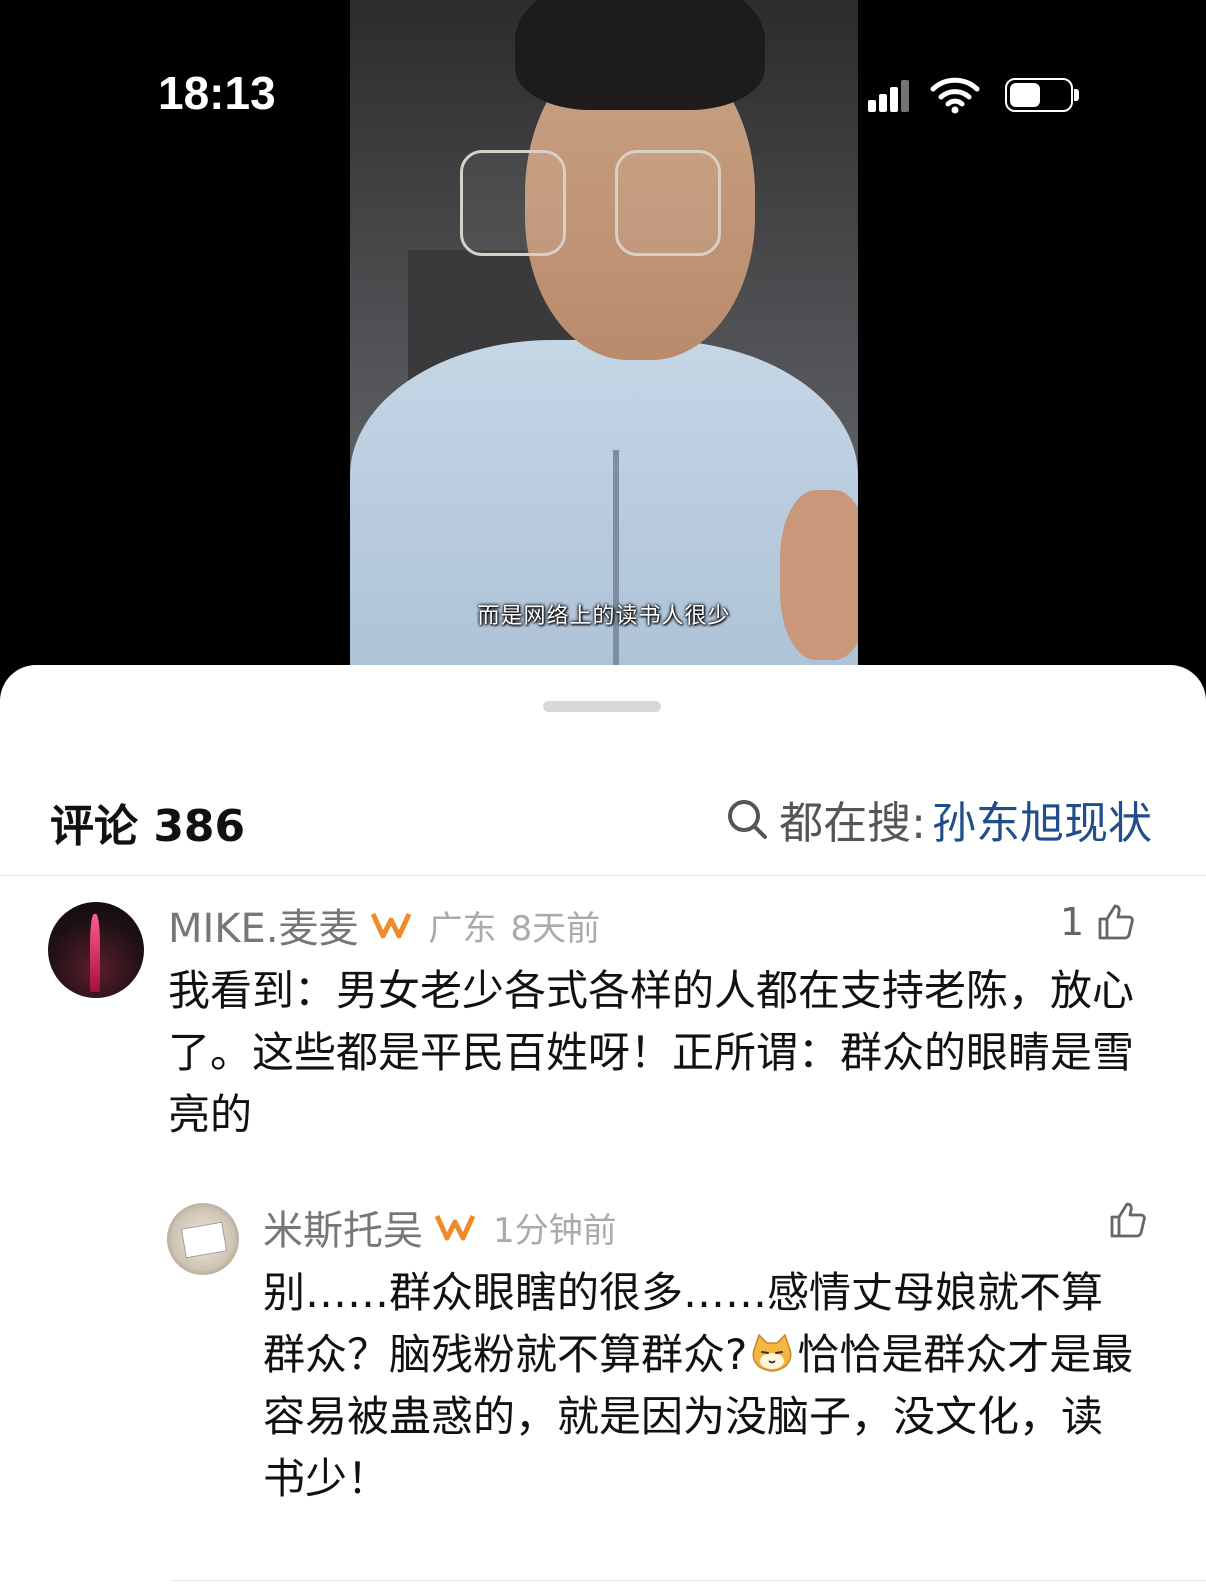 This screenshot has width=1206, height=1595. Describe the element at coordinates (616, 565) in the screenshot. I see `jacket-zipper` at that location.